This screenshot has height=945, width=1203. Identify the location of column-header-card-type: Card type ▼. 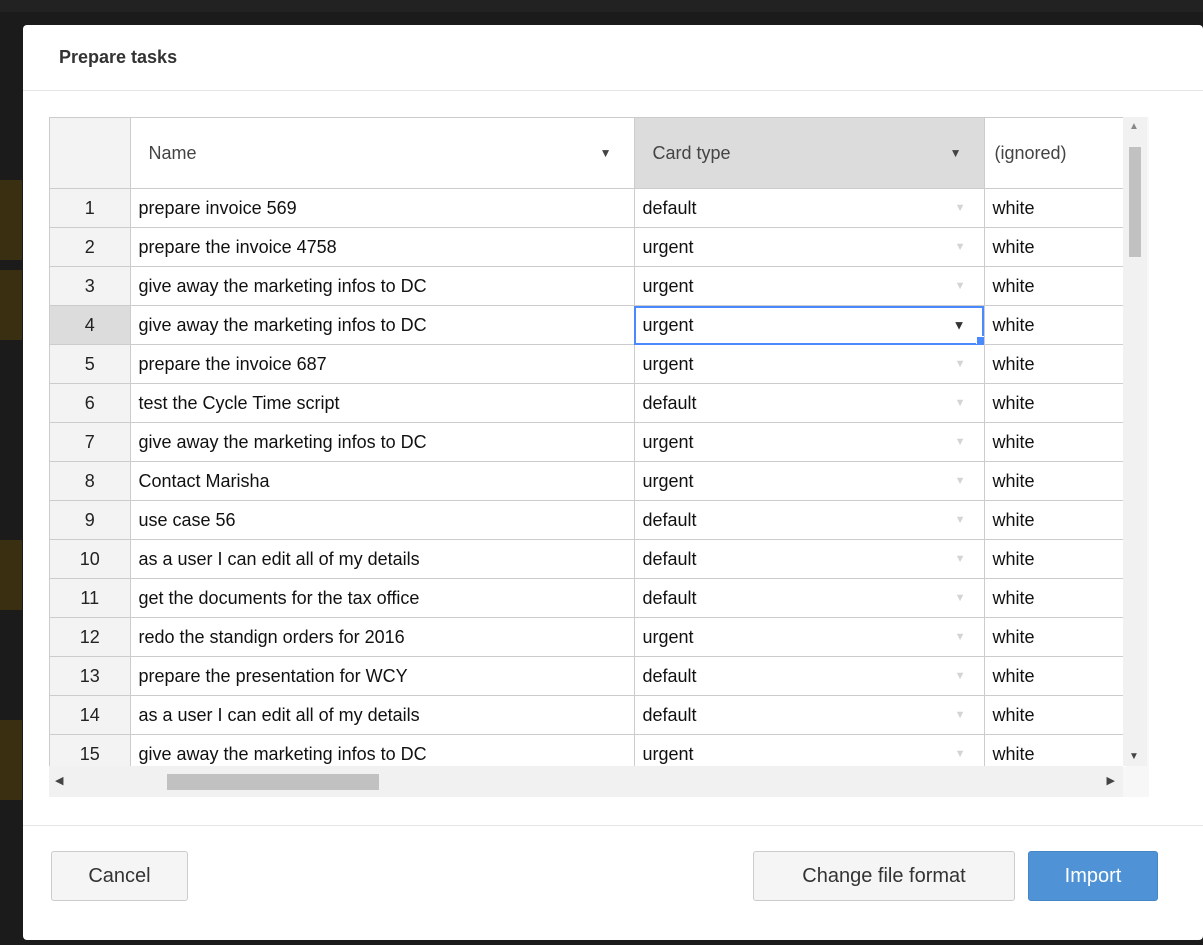
(809, 153).